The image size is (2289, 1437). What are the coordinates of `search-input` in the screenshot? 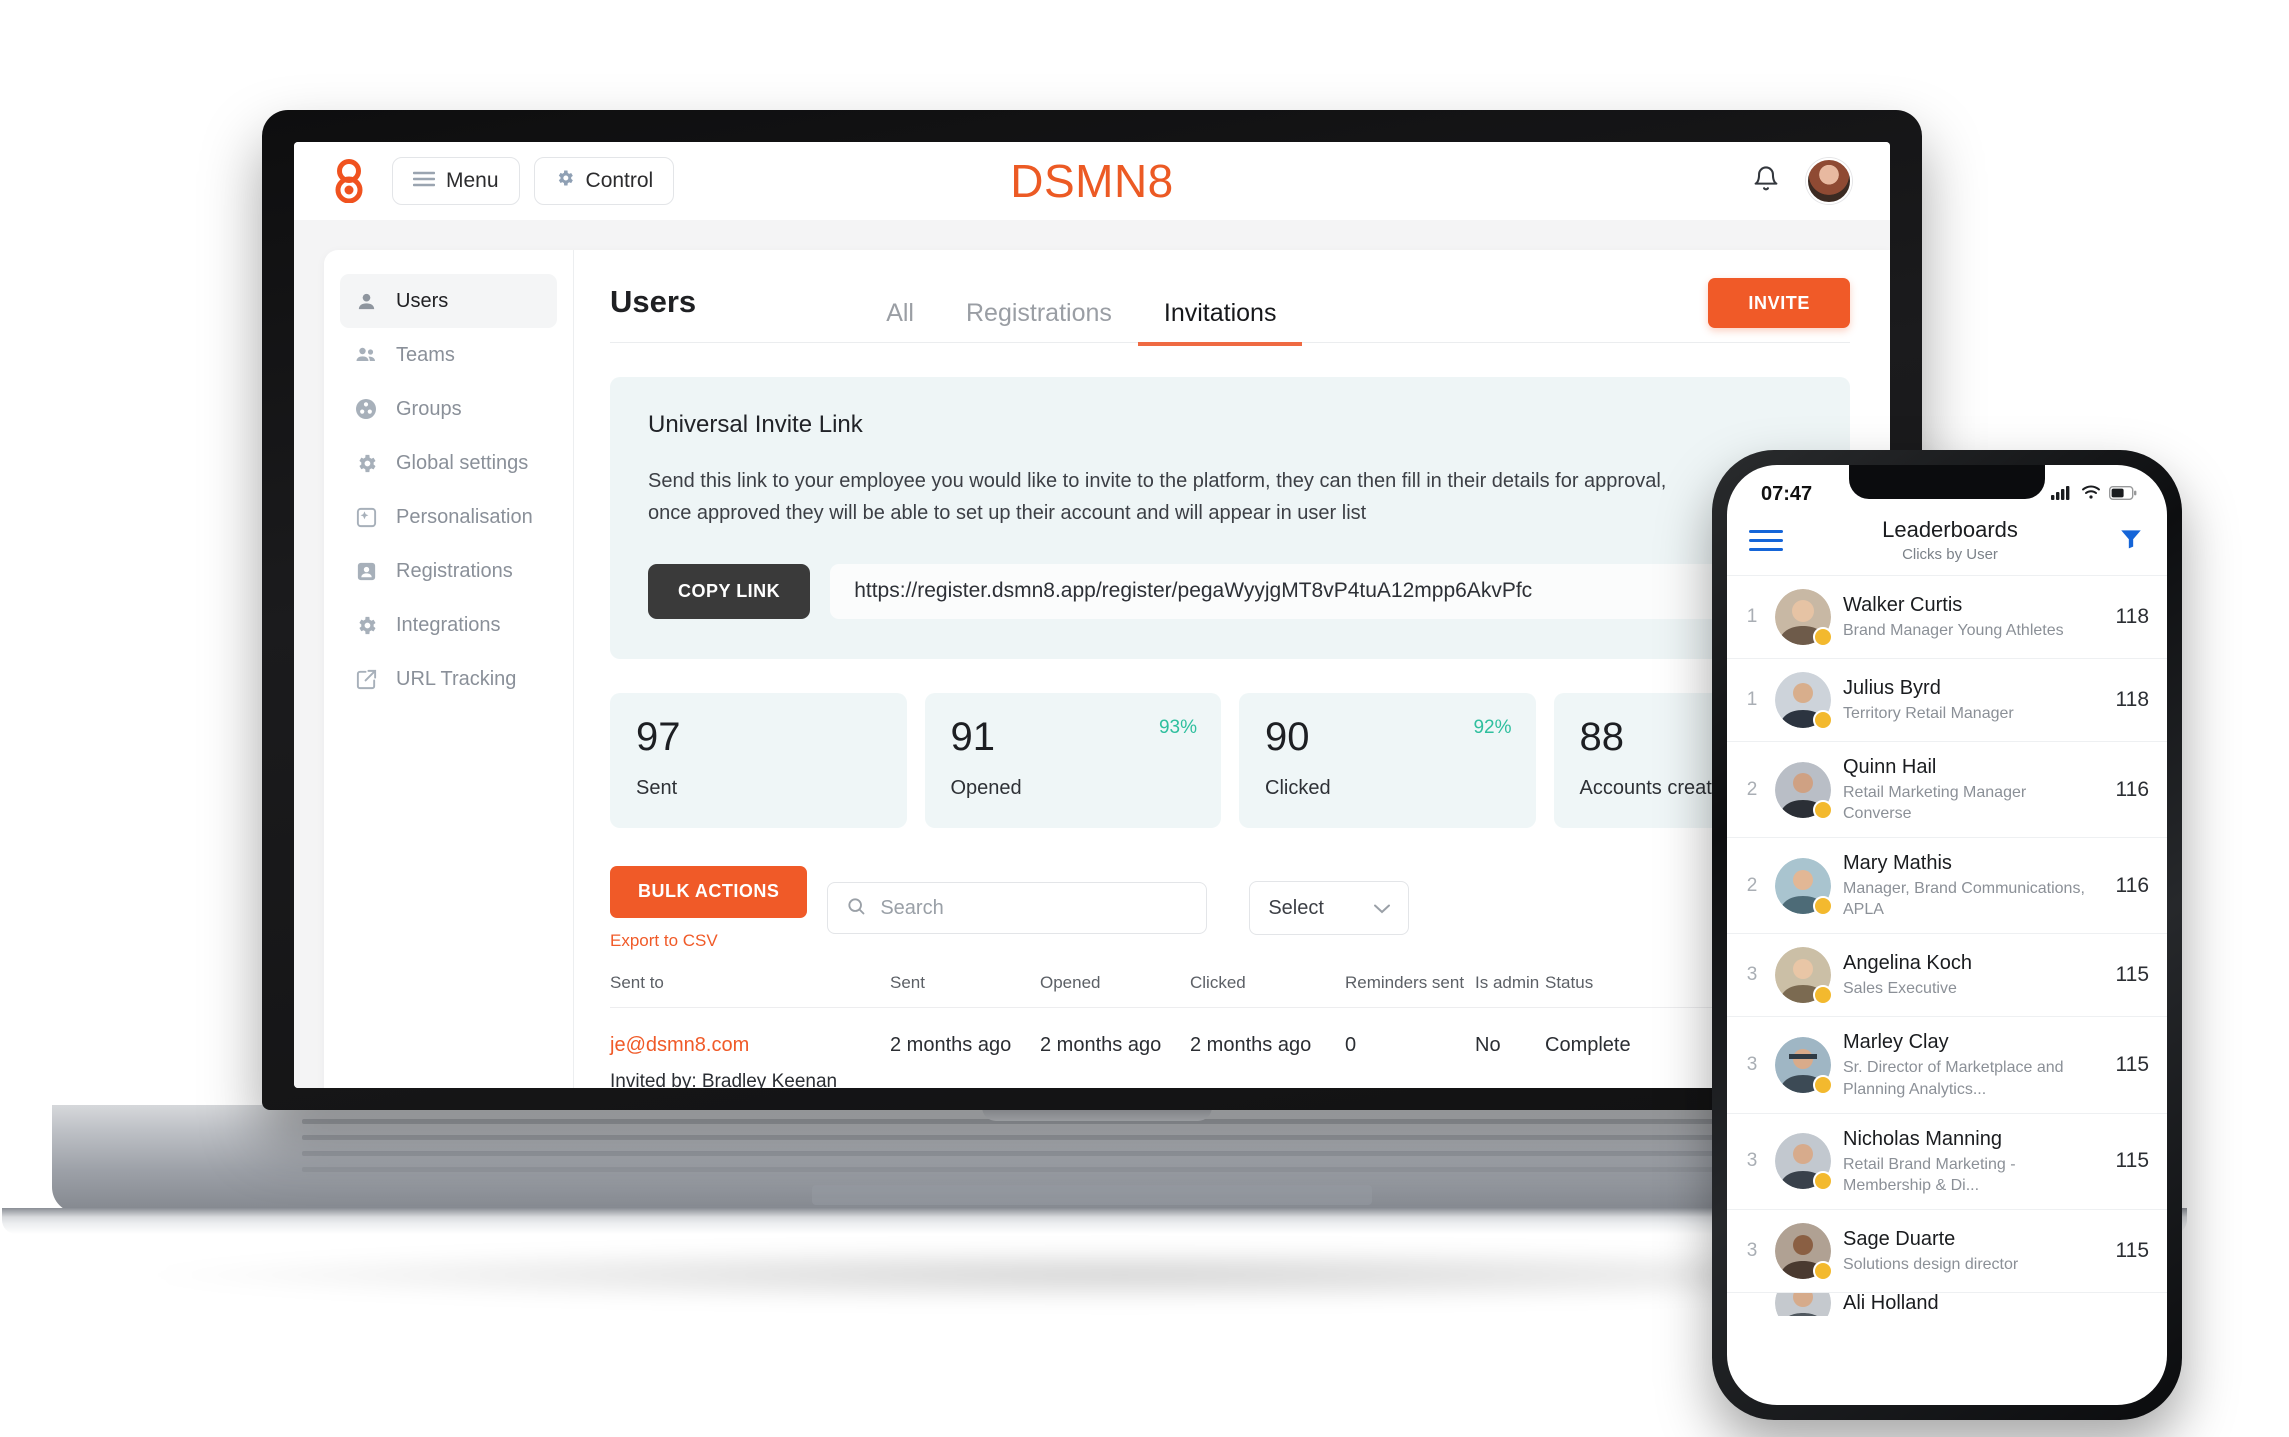 It's located at (1034, 908).